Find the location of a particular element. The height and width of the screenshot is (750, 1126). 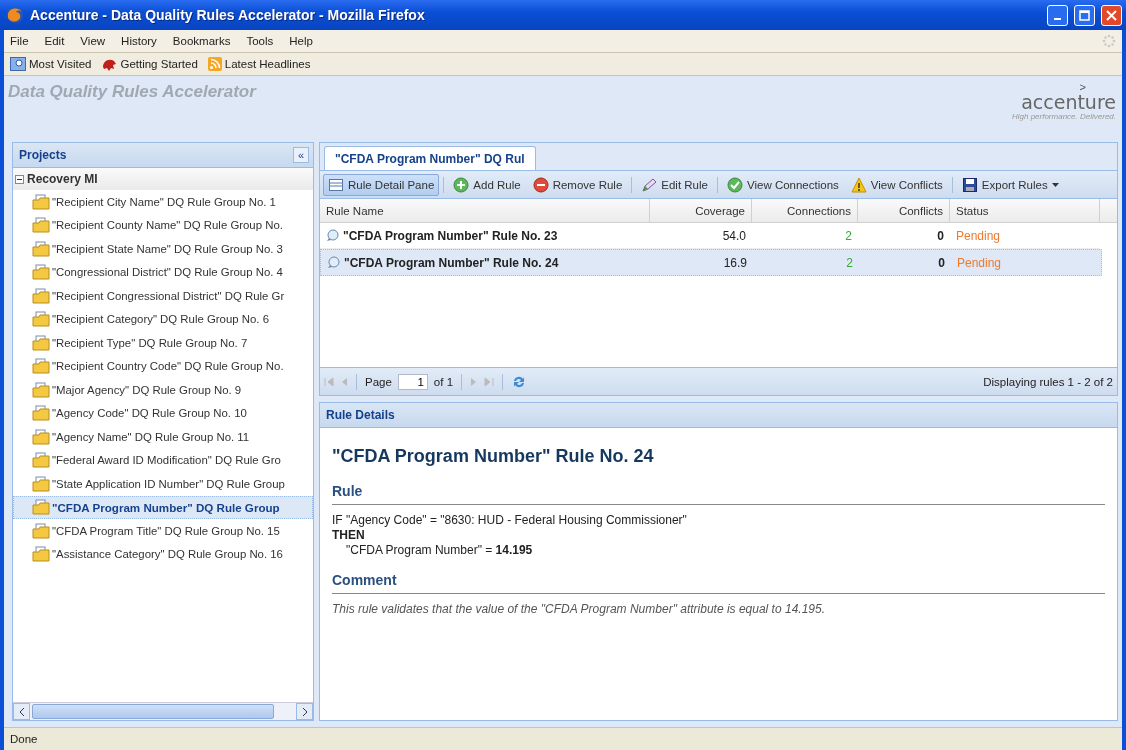

bookmark-link: Most Visited is located at coordinates (51, 64).